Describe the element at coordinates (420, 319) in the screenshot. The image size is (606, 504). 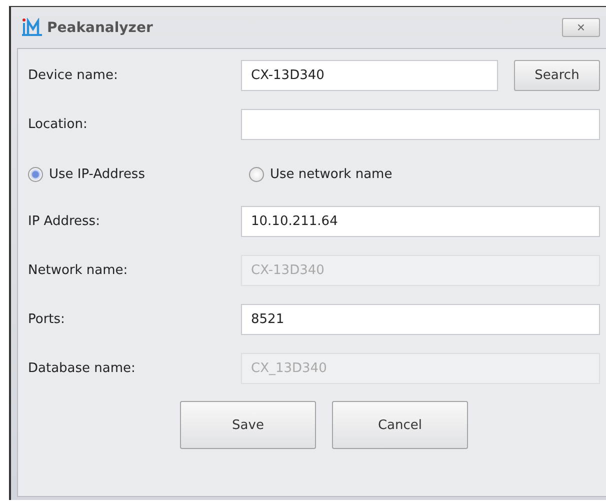
I see `text-field: 8521` at that location.